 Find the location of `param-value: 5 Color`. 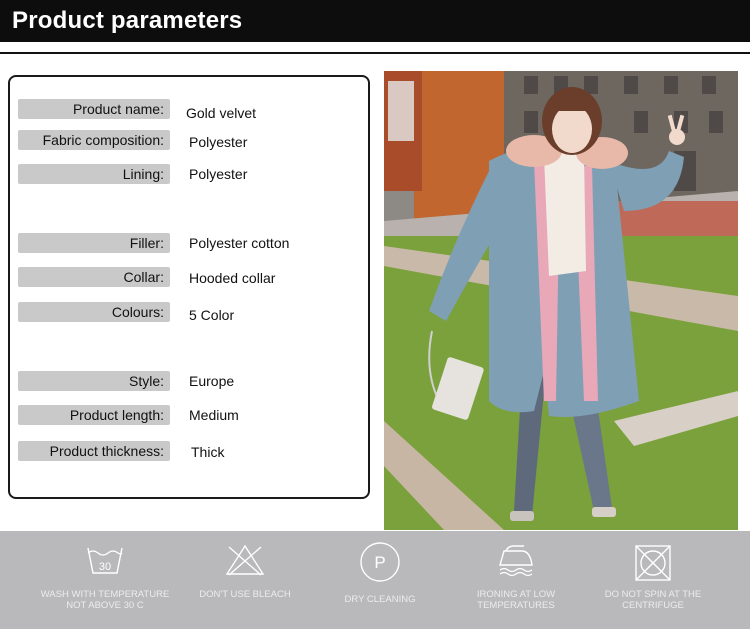

param-value: 5 Color is located at coordinates (212, 315).